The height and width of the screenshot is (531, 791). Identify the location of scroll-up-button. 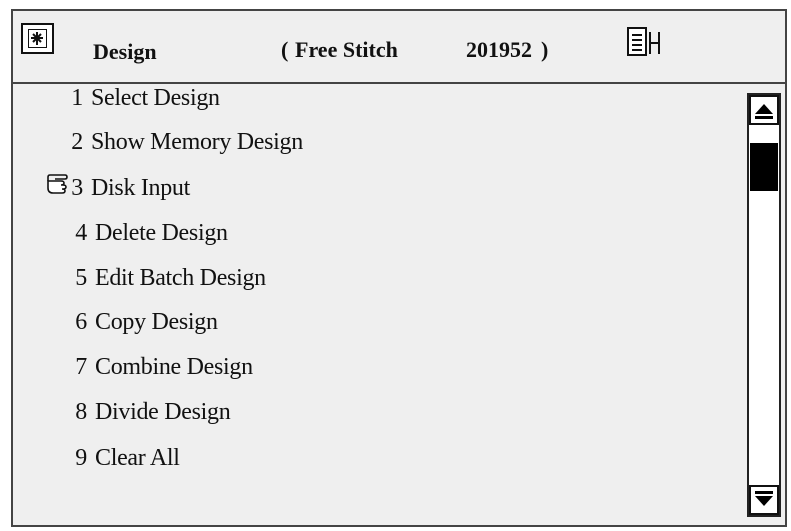
(764, 110).